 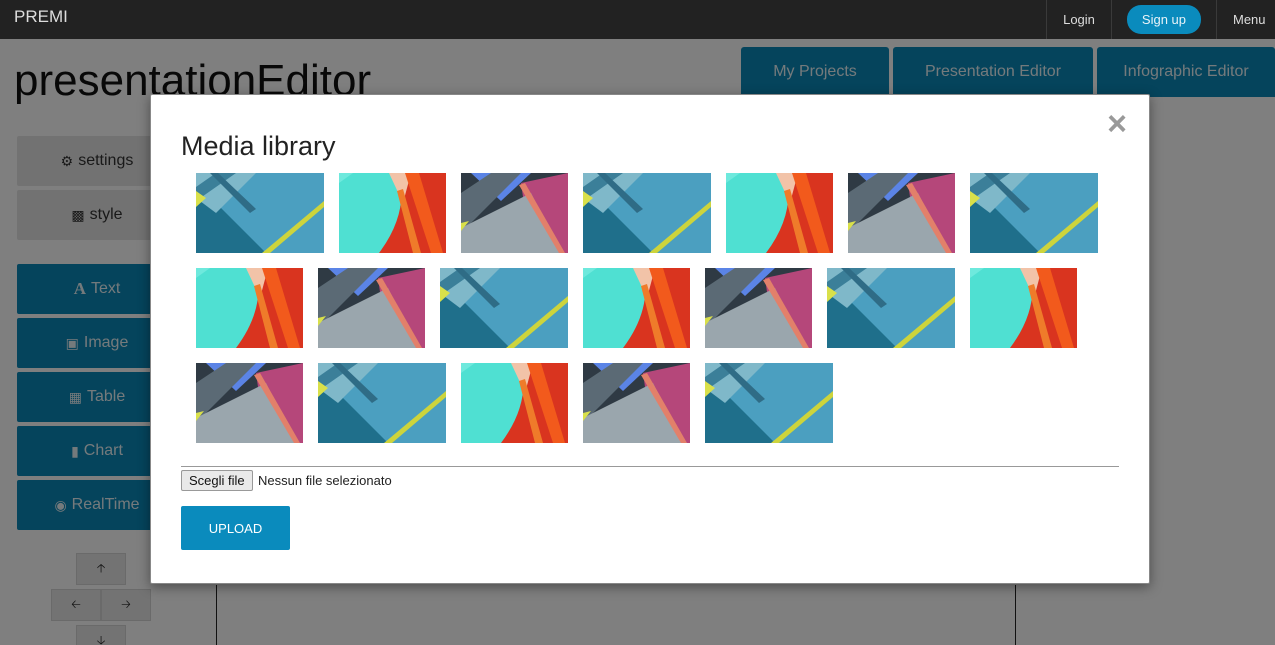 What do you see at coordinates (650, 466) in the screenshot?
I see `divider` at bounding box center [650, 466].